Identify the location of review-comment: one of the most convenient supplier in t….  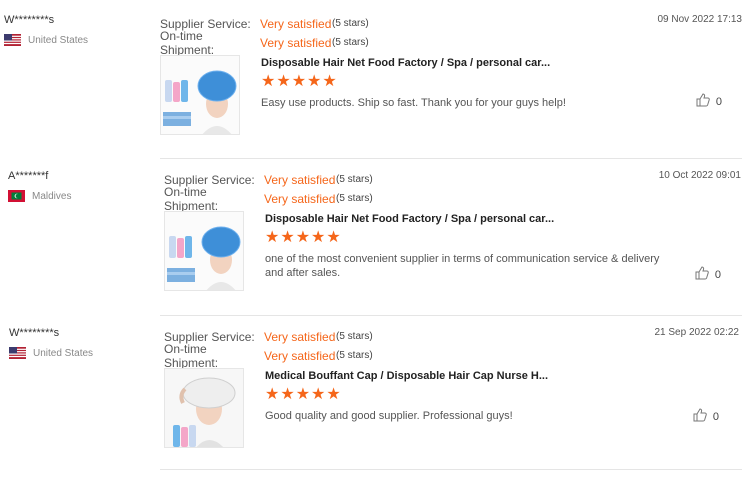
(462, 266).